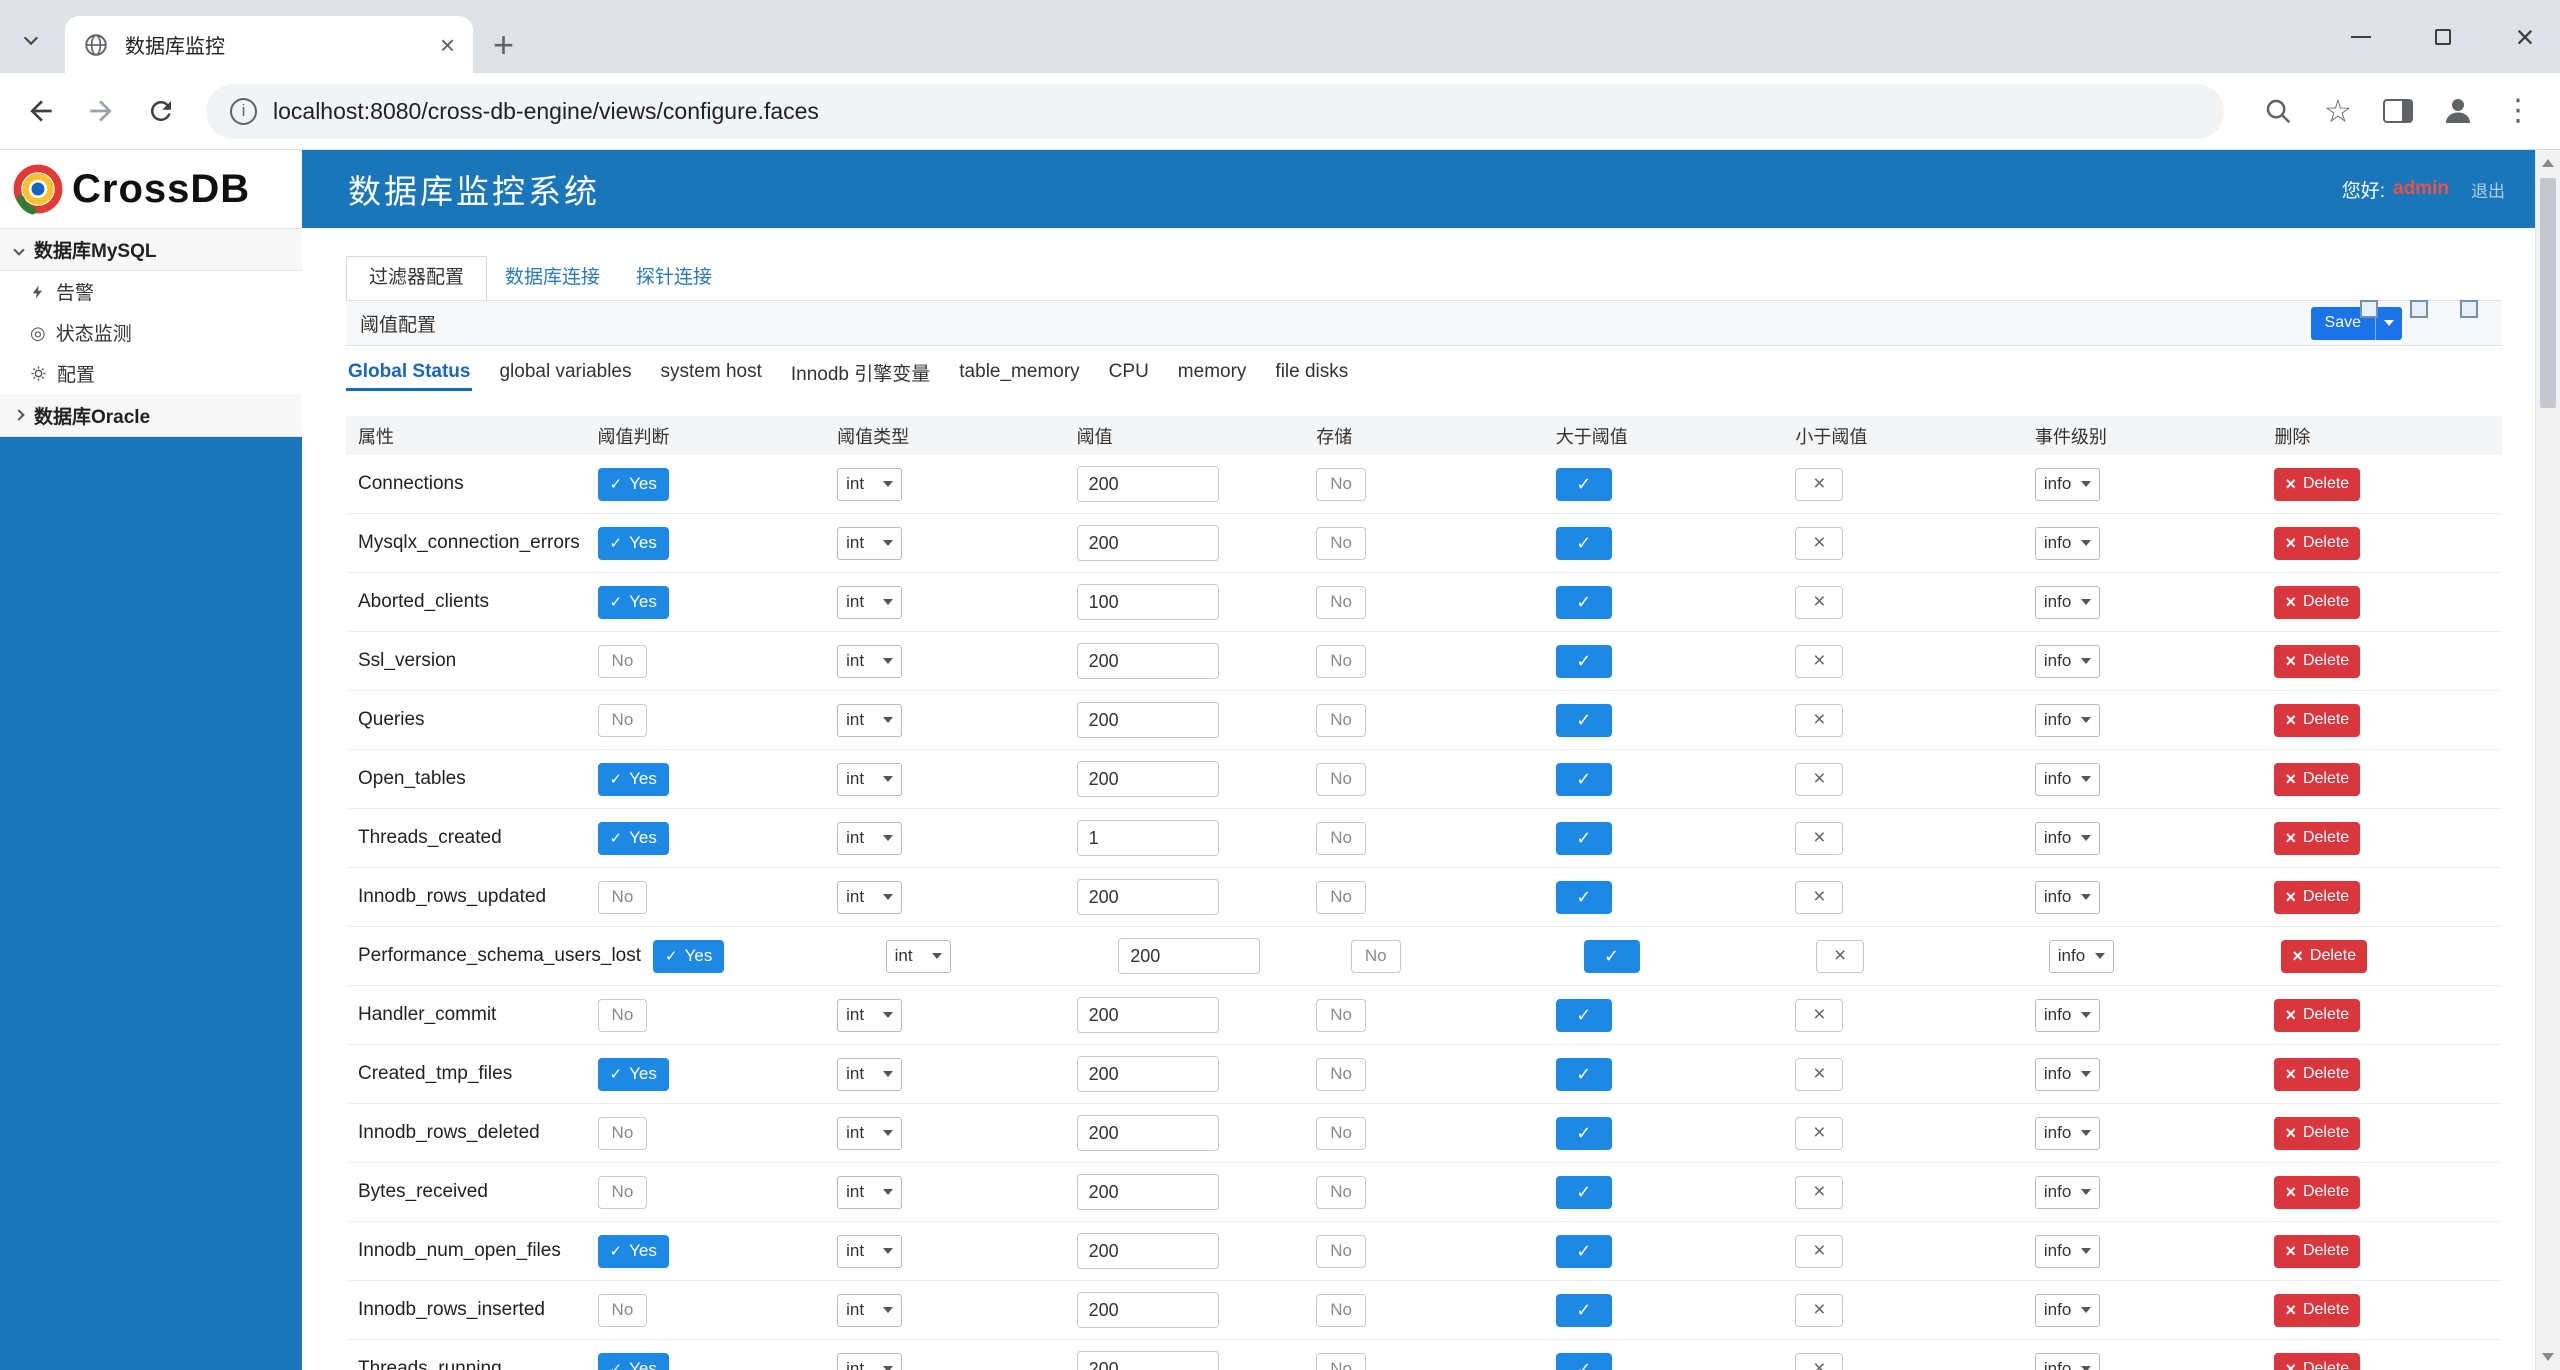 Image resolution: width=2560 pixels, height=1370 pixels. I want to click on subtab-file-disks: file disks, so click(1311, 372).